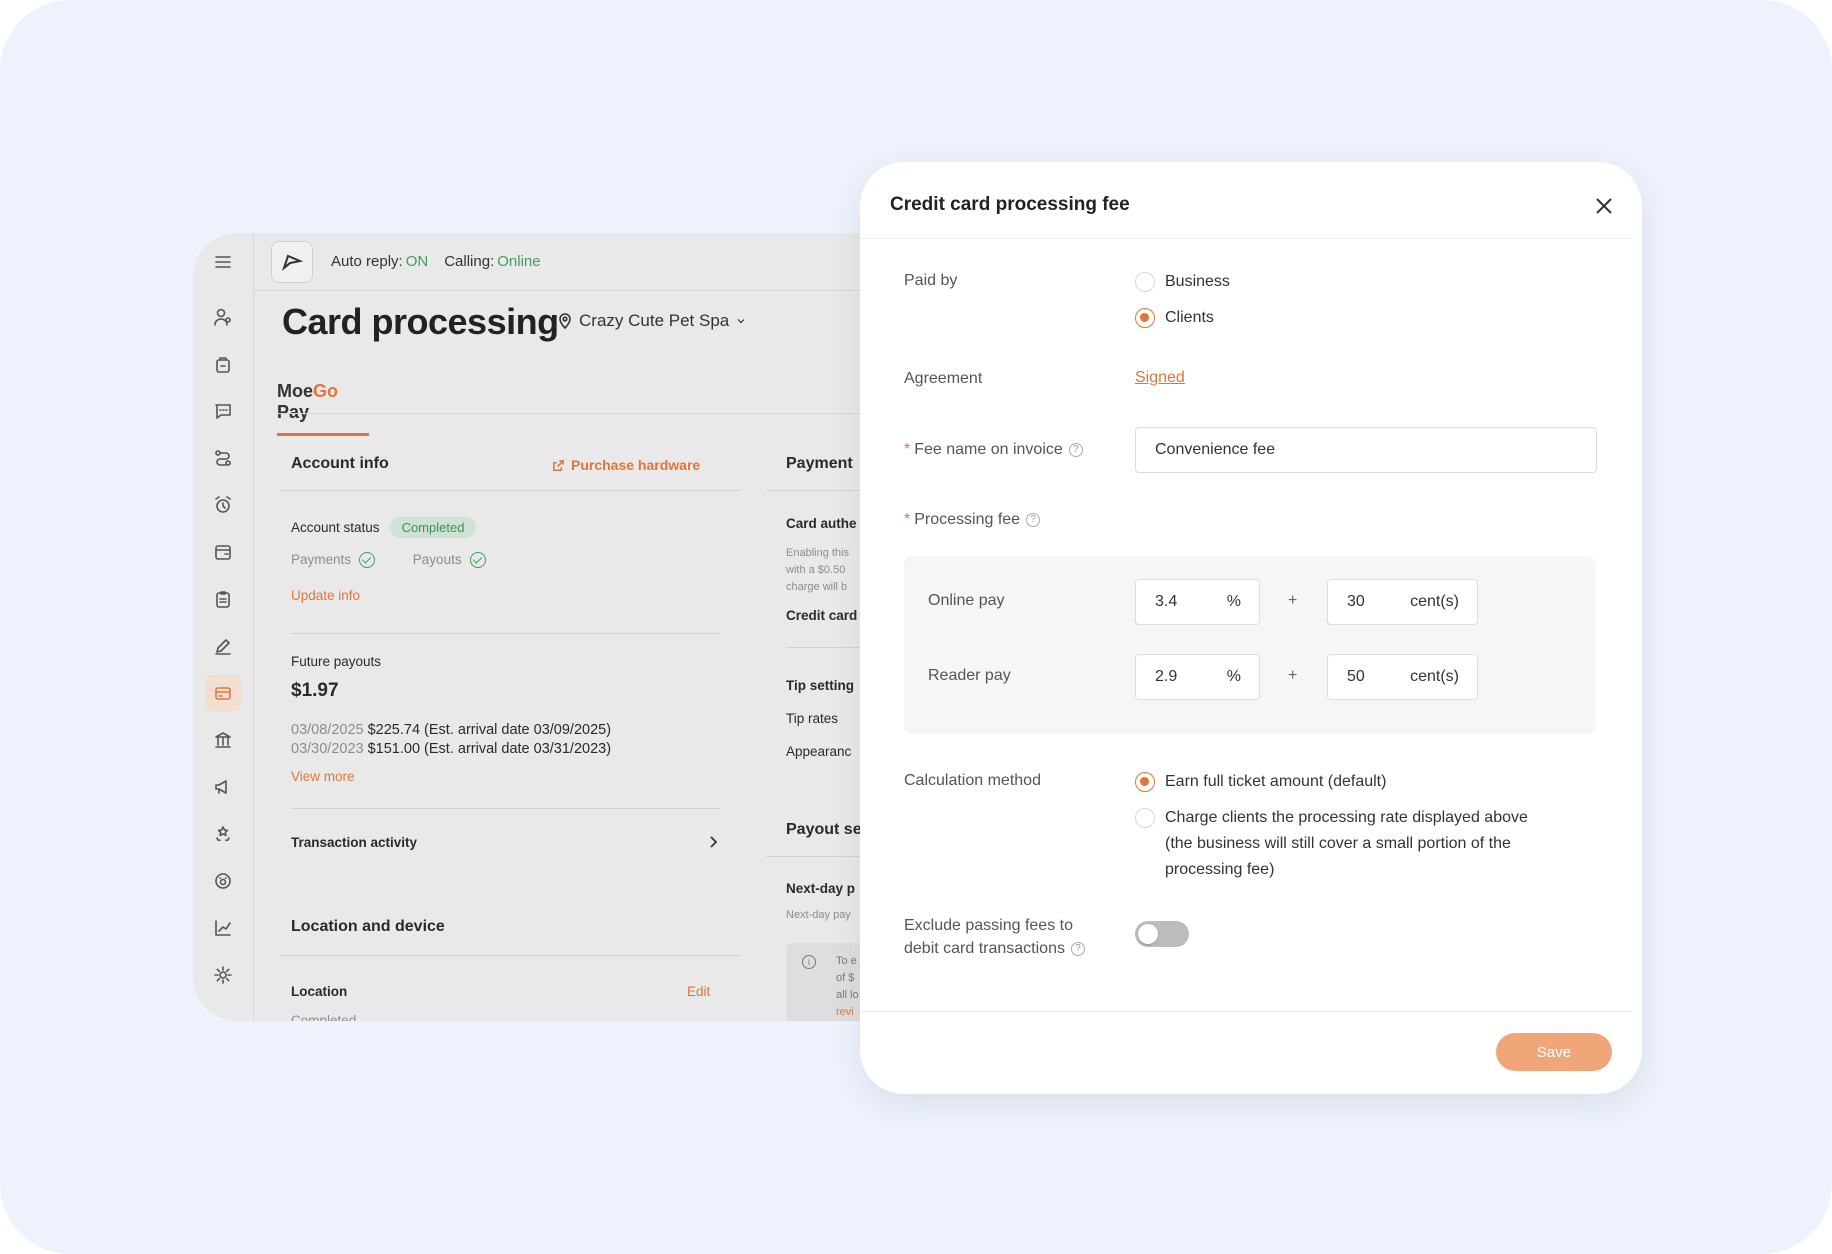  What do you see at coordinates (1166, 601) in the screenshot?
I see `percent-value: 3.4` at bounding box center [1166, 601].